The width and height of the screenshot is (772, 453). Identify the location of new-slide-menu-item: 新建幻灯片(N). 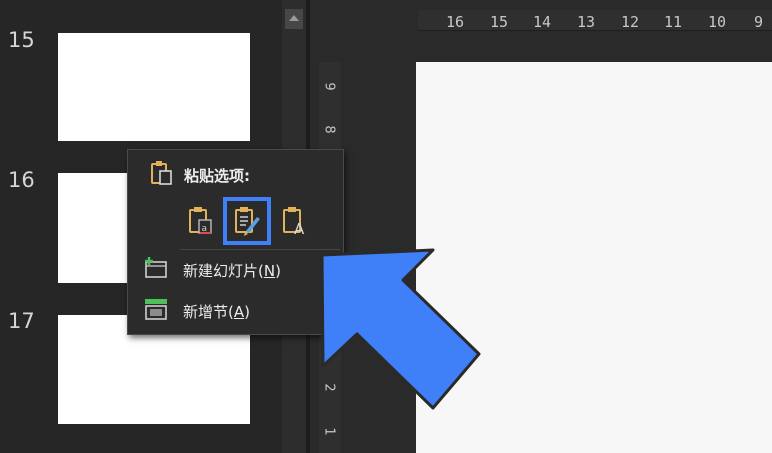
(212, 270).